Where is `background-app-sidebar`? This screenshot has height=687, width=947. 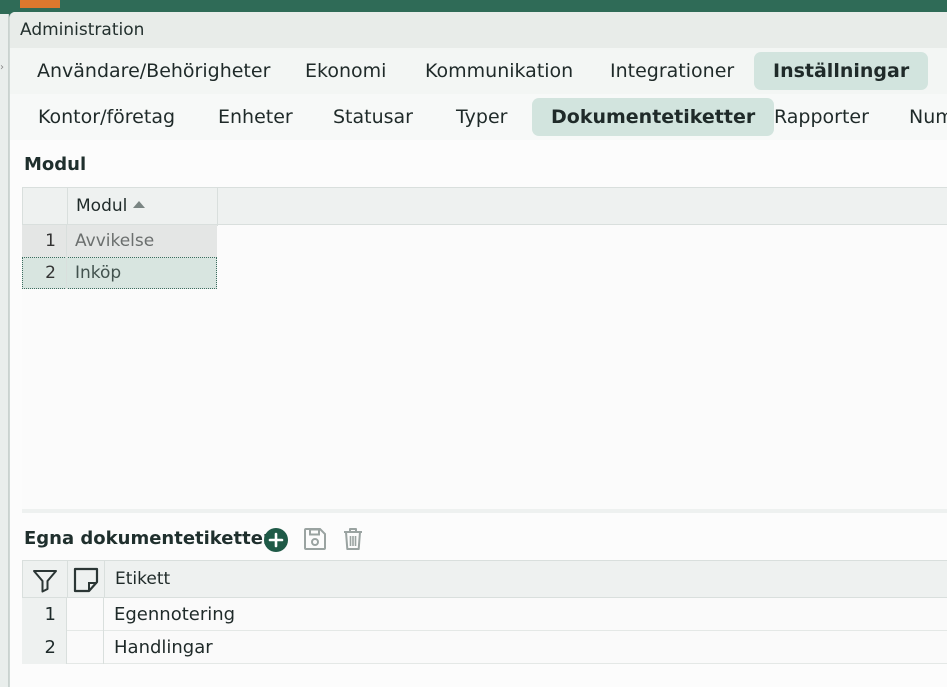 background-app-sidebar is located at coordinates (4, 350).